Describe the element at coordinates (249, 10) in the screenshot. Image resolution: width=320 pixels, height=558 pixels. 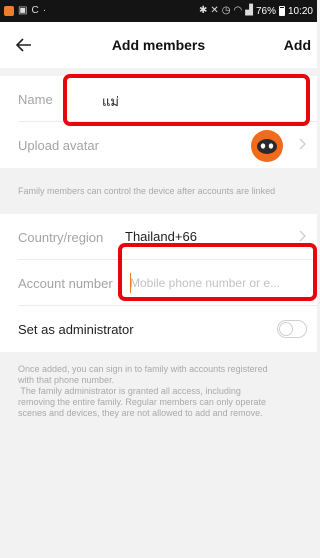
I see `signal-icon: ▟` at that location.